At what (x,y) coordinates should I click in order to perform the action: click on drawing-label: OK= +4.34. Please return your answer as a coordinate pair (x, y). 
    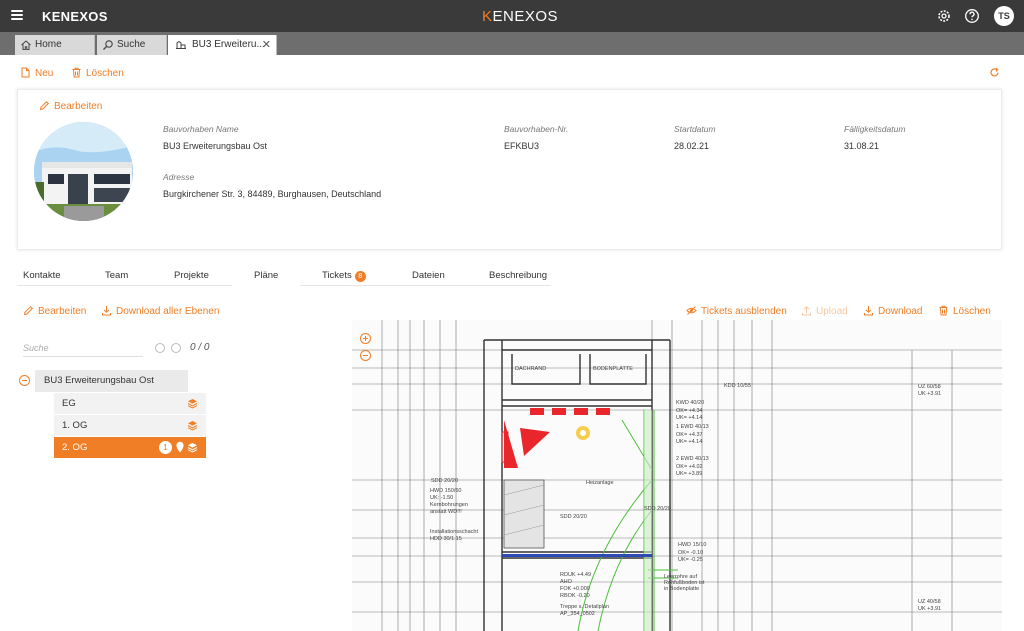
    Looking at the image, I should click on (689, 411).